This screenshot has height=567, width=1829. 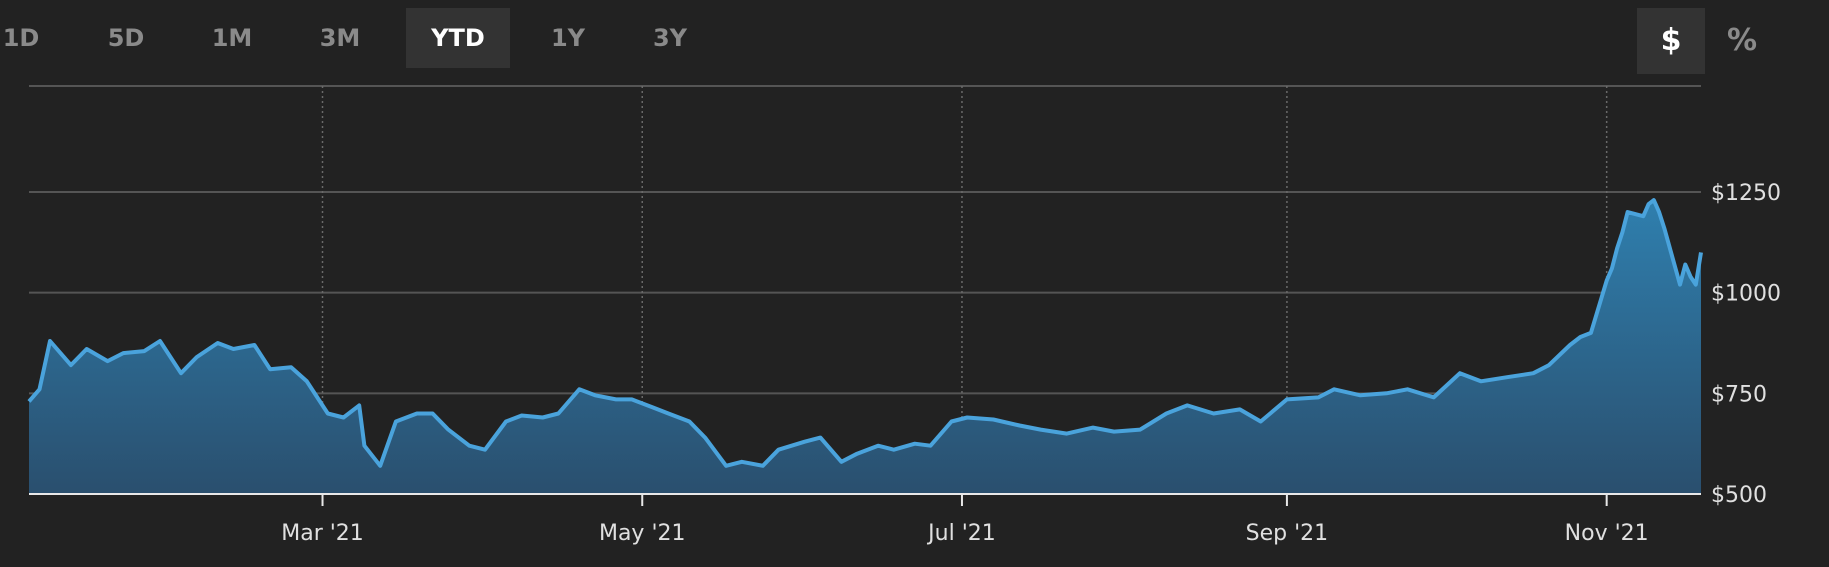 I want to click on y-tick-label-2: $1000, so click(x=1746, y=294).